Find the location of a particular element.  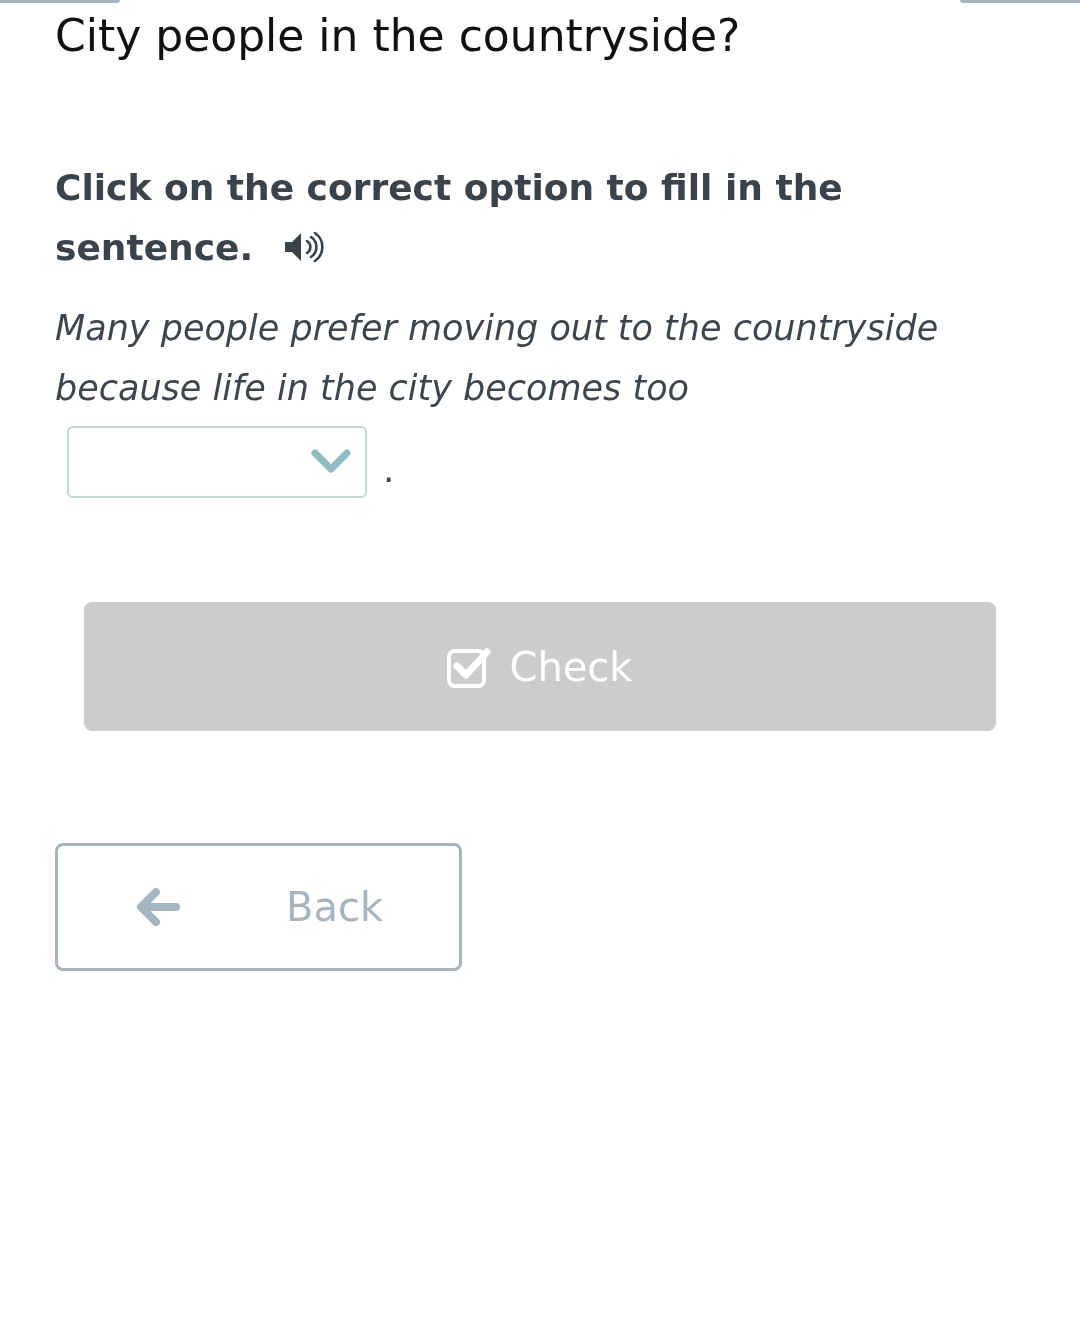

speaker-icon is located at coordinates (304, 247).